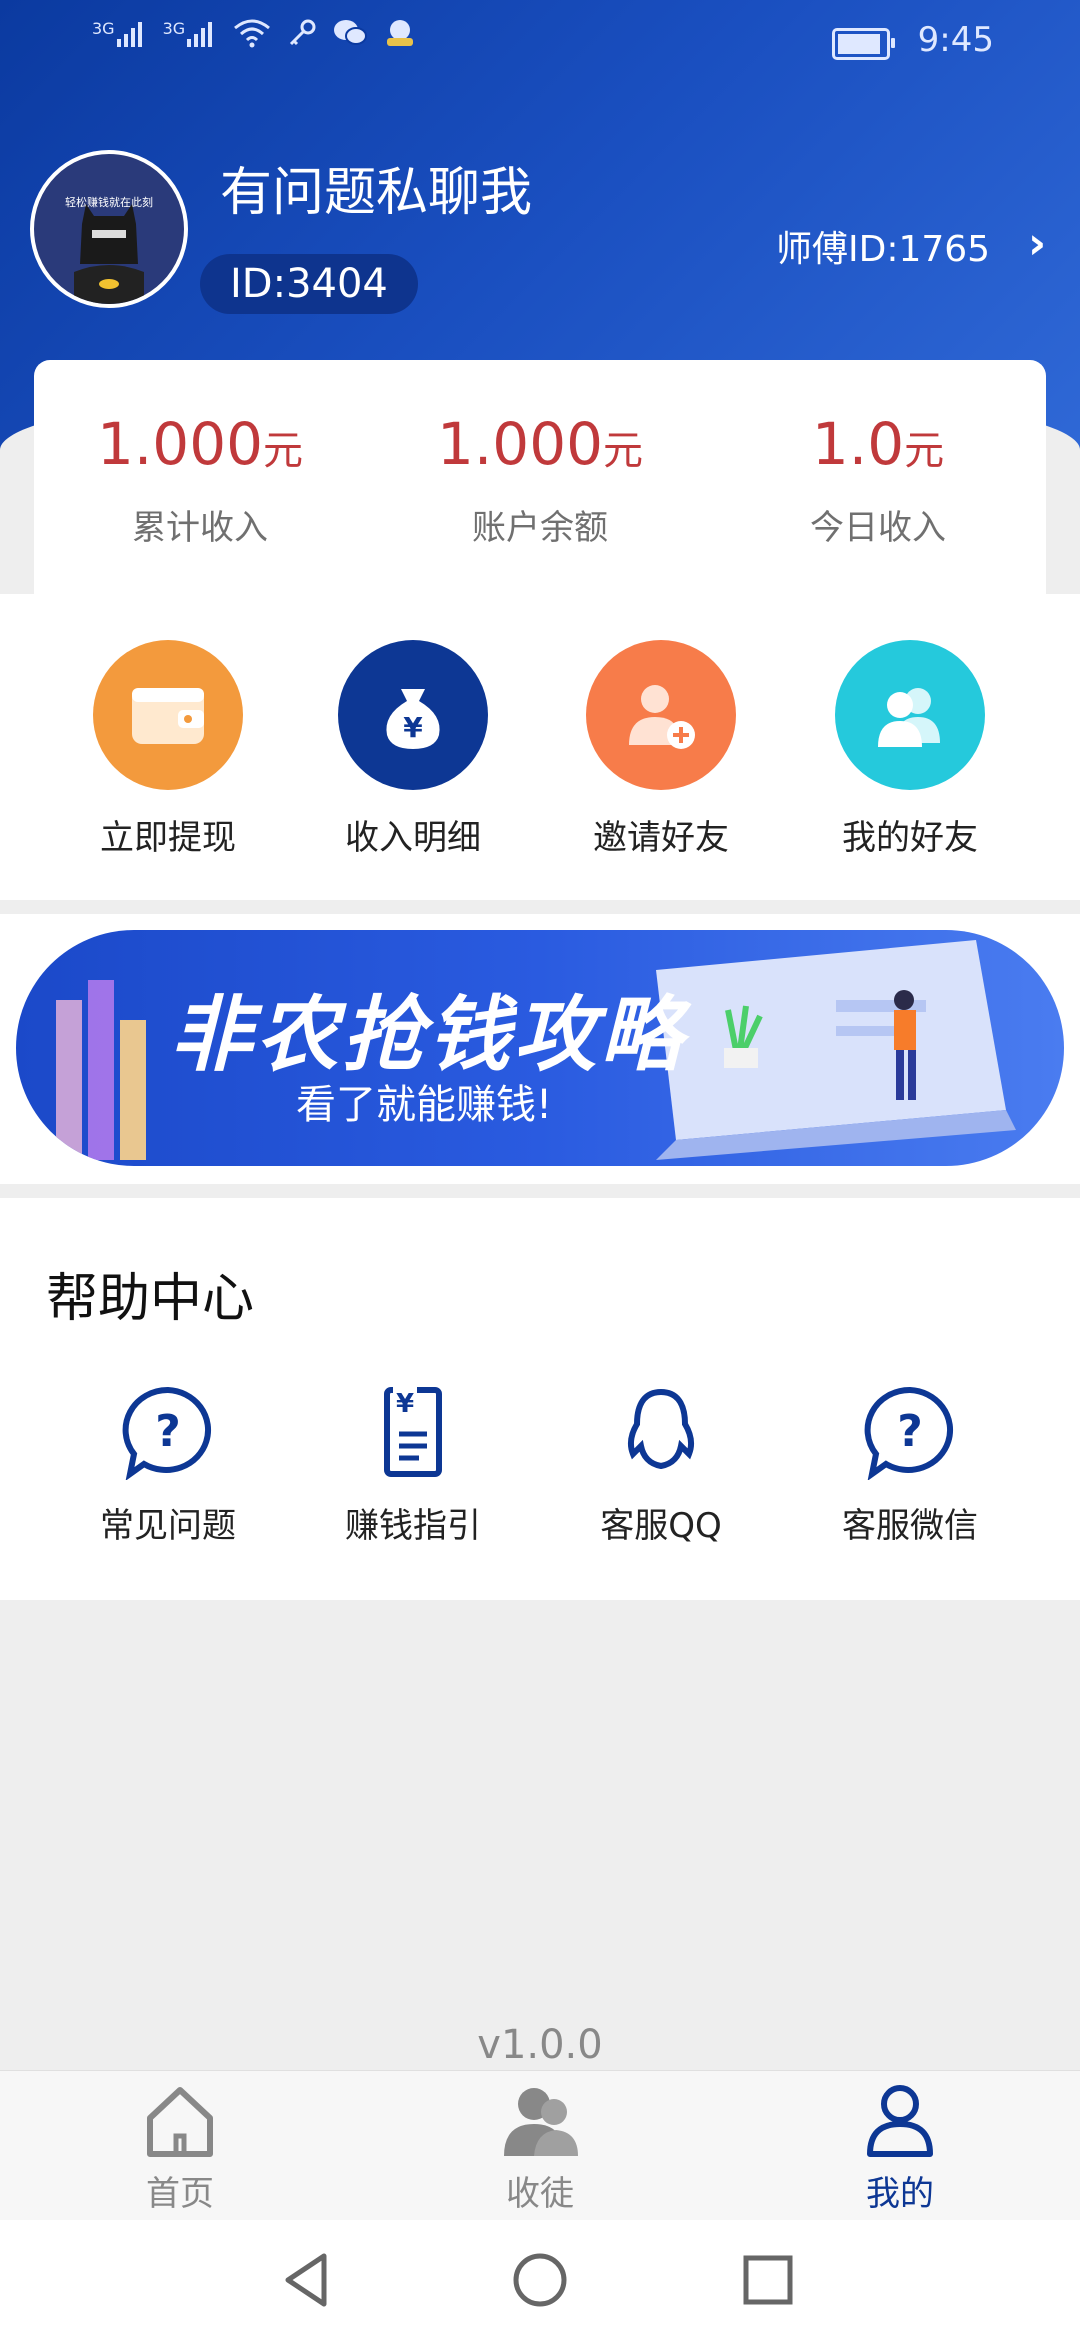 The image size is (1080, 2340). I want to click on username: 有问题私聊我, so click(376, 193).